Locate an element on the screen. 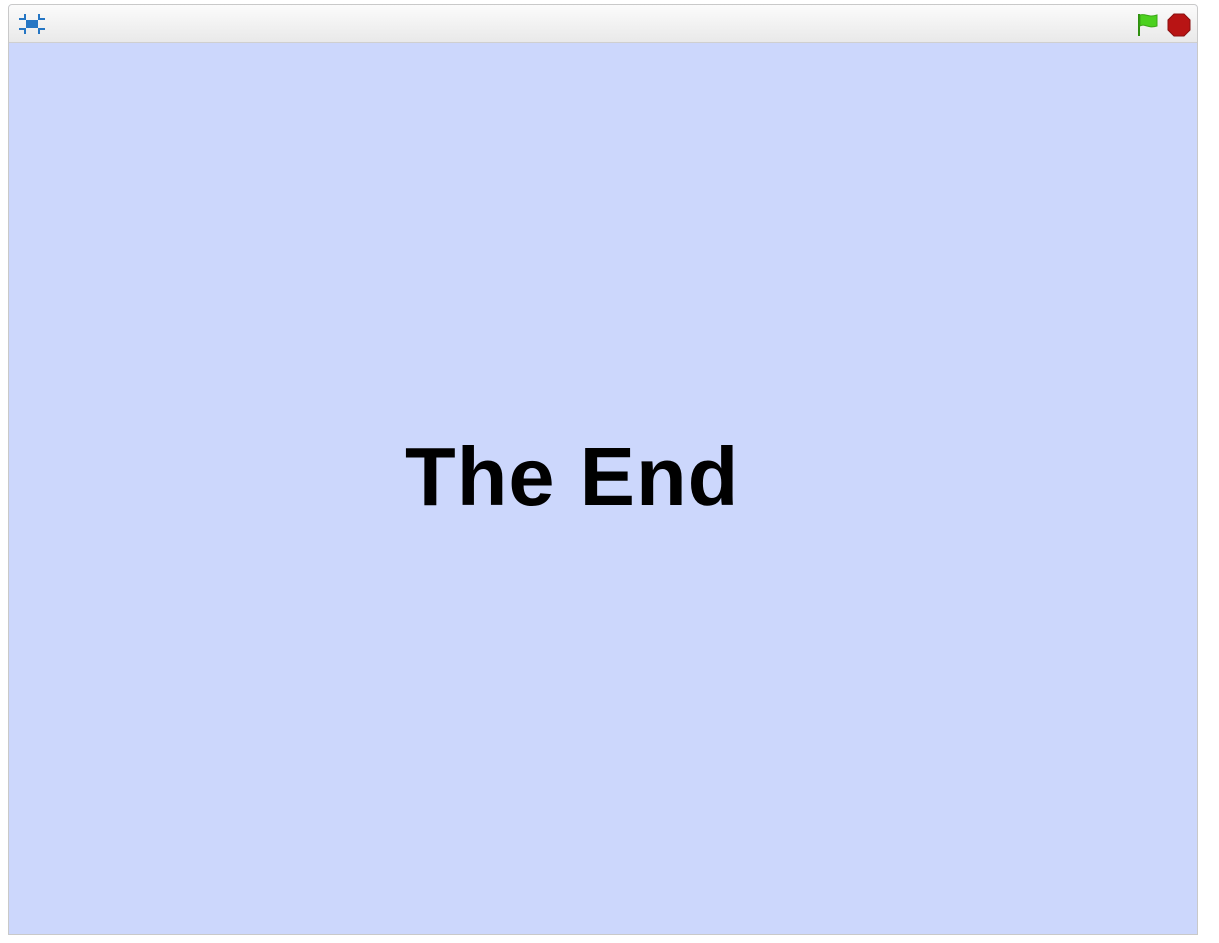 The height and width of the screenshot is (943, 1219). player-toolbar is located at coordinates (603, 24).